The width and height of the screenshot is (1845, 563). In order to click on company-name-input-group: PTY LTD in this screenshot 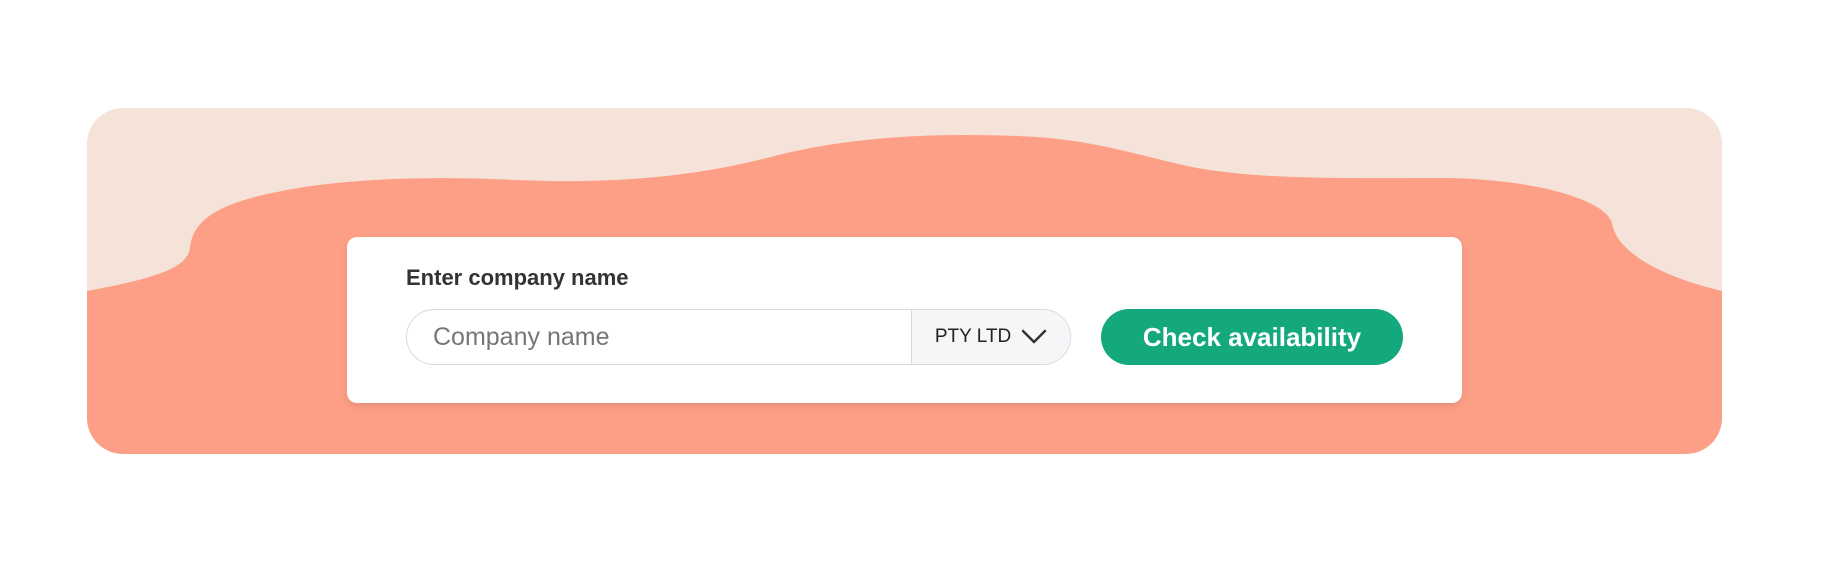, I will do `click(738, 337)`.